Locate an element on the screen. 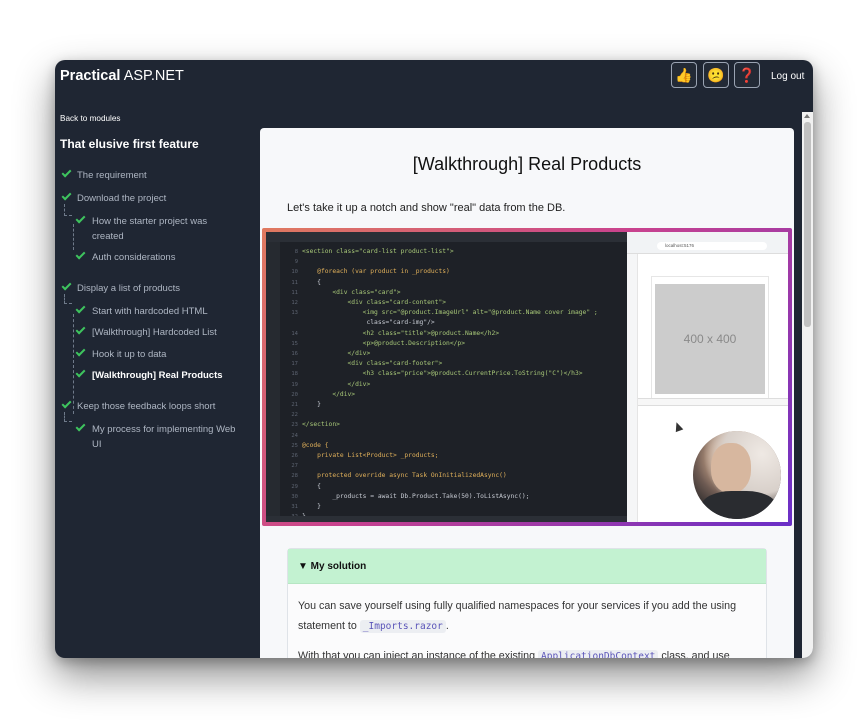 This screenshot has height=728, width=868. thumbs-up-icon: 👍 is located at coordinates (684, 74).